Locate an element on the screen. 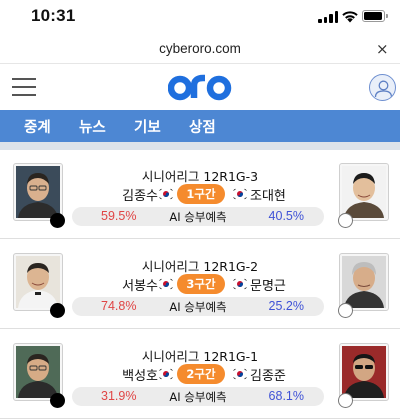 The width and height of the screenshot is (400, 419). white-win-percent: 25.2% is located at coordinates (286, 306).